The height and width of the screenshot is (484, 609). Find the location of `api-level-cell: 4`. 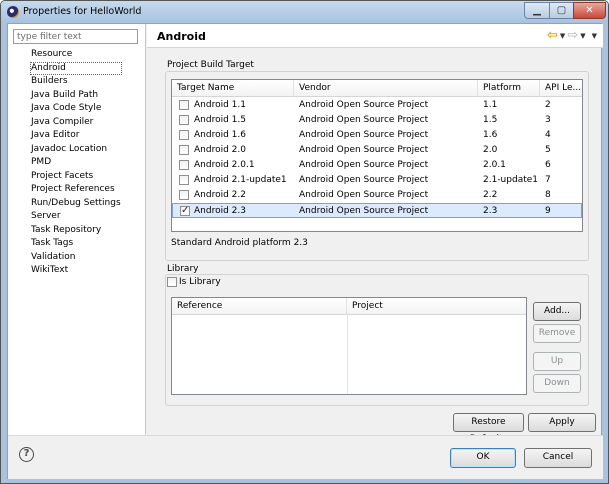

api-level-cell: 4 is located at coordinates (548, 135).